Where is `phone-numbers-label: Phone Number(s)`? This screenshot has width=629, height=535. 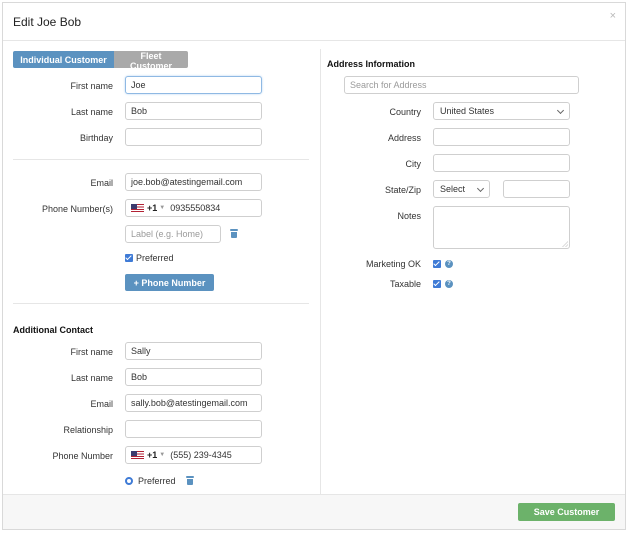 phone-numbers-label: Phone Number(s) is located at coordinates (77, 209).